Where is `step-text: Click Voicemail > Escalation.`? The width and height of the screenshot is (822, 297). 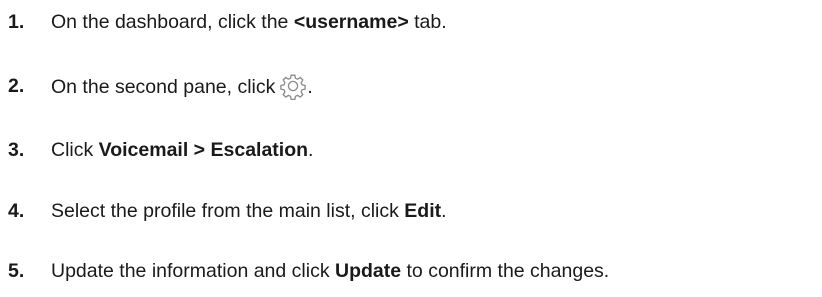 step-text: Click Voicemail > Escalation. is located at coordinates (172, 150).